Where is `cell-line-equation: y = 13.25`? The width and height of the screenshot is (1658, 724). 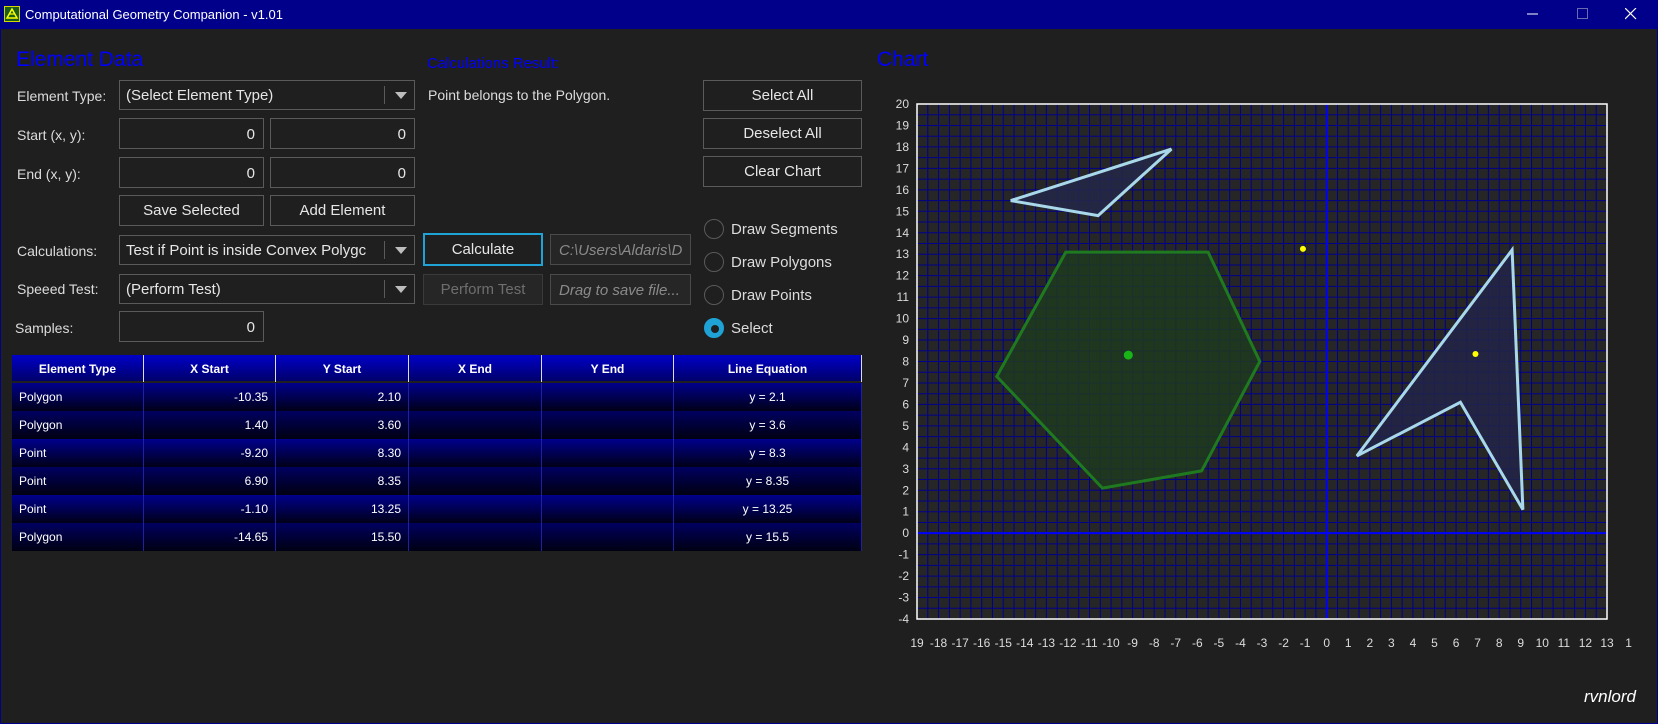 cell-line-equation: y = 13.25 is located at coordinates (768, 509).